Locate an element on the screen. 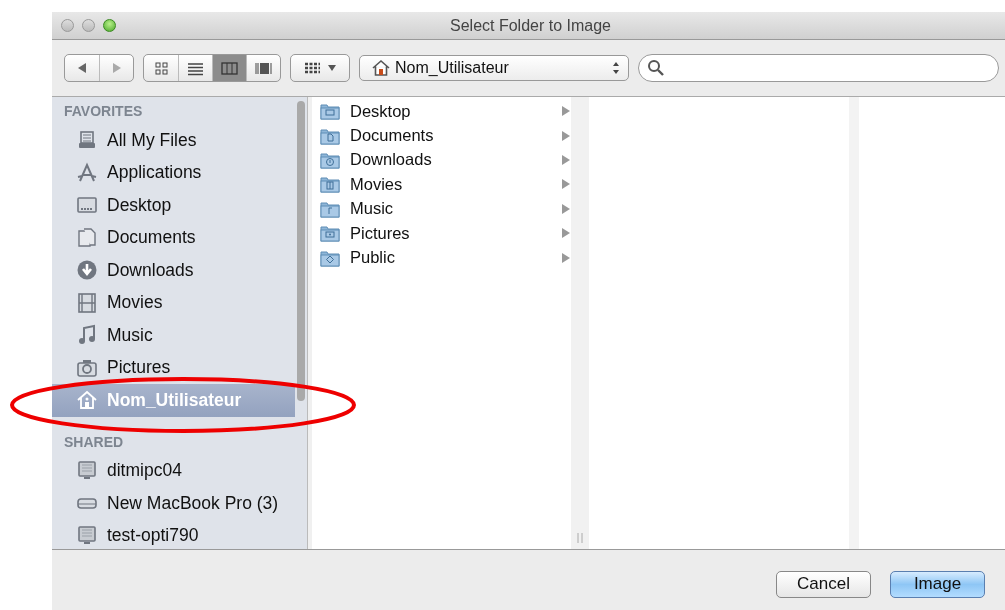 The image size is (1005, 610). view-mode-button is located at coordinates (229, 68).